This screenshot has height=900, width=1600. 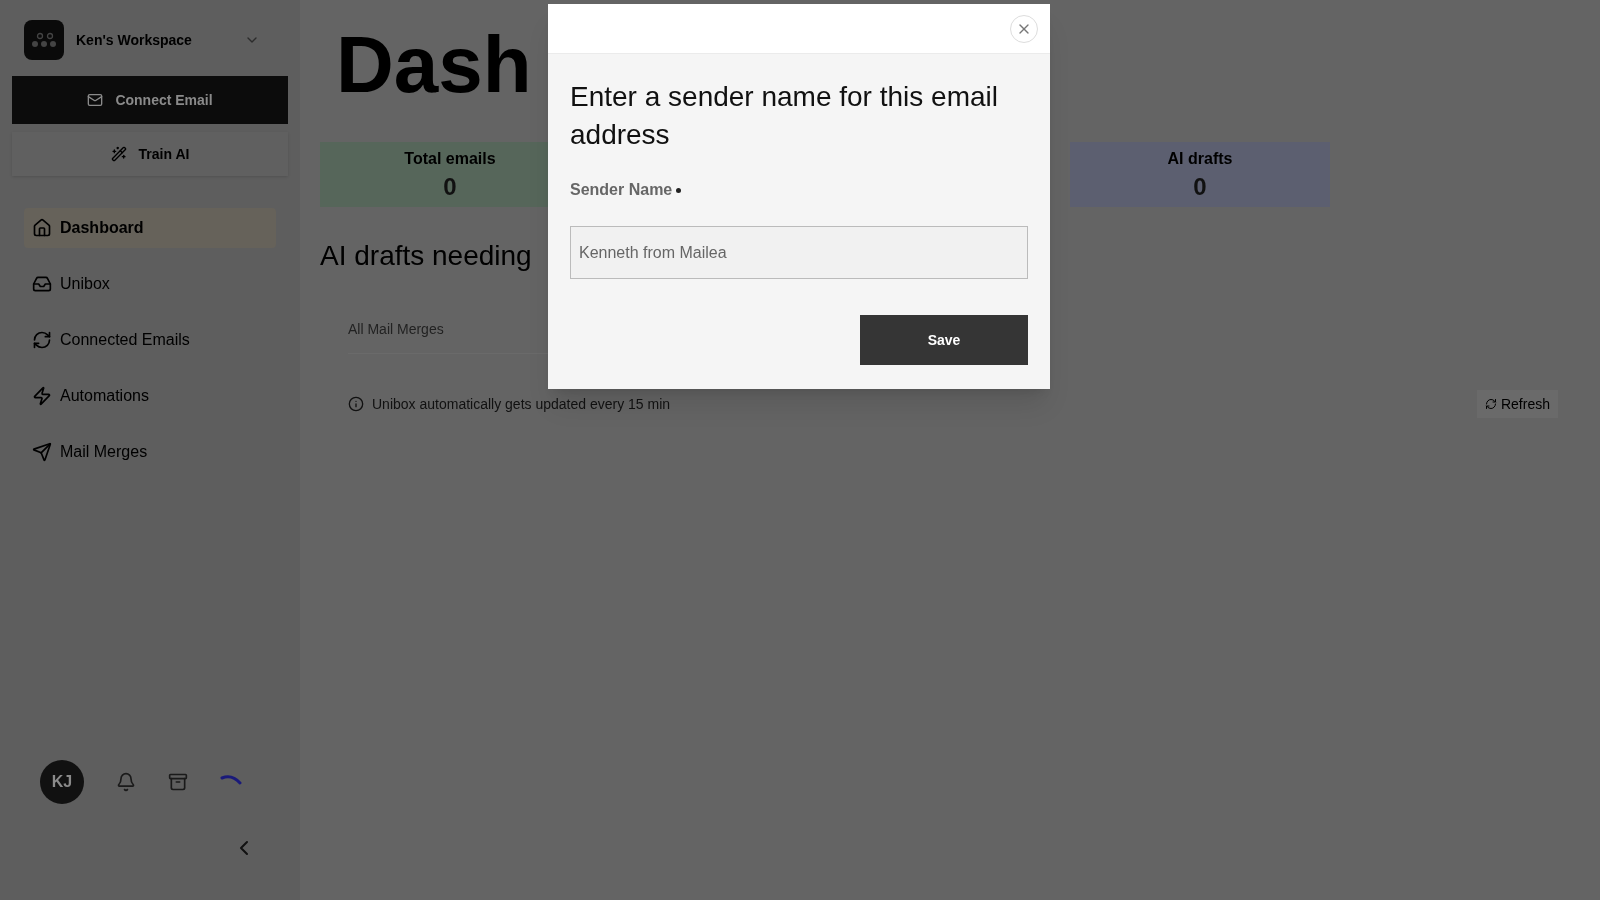 I want to click on field-label: Sender Name, so click(x=621, y=190).